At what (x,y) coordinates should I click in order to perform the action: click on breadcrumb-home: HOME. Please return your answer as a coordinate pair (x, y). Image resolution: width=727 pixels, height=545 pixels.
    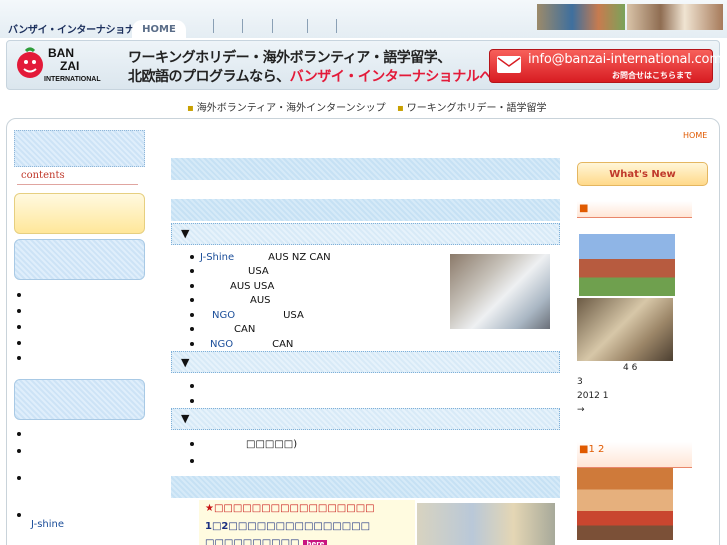
    Looking at the image, I should click on (695, 135).